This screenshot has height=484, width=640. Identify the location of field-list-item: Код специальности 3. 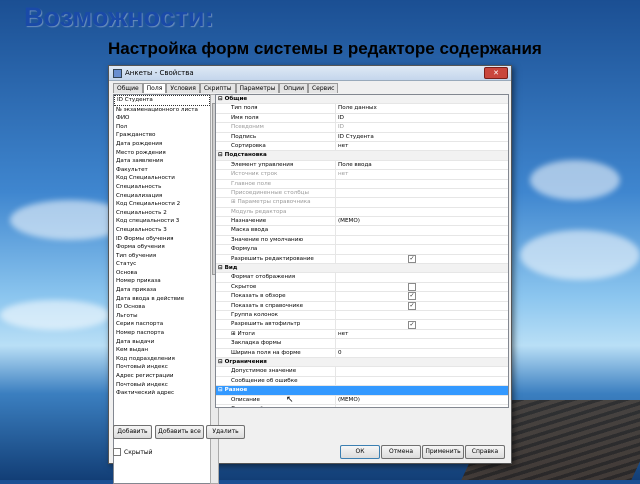
(162, 221).